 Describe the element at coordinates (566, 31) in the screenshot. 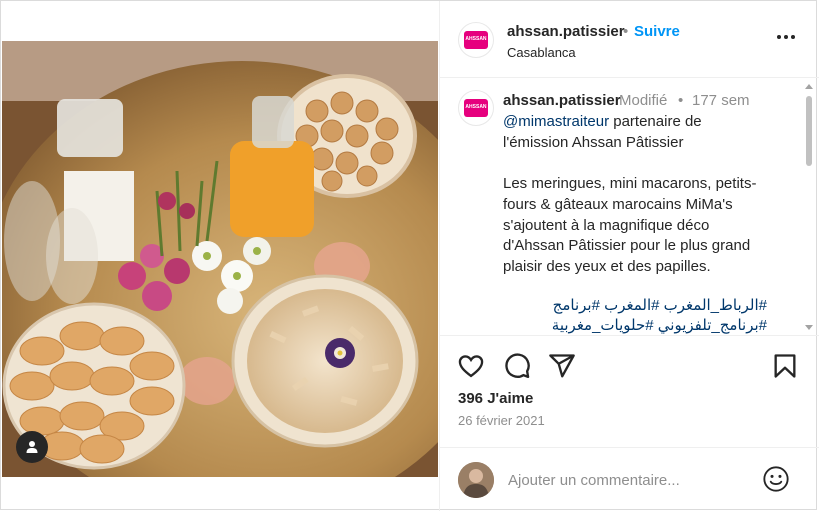

I see `post-username: ahssan.patissier` at that location.